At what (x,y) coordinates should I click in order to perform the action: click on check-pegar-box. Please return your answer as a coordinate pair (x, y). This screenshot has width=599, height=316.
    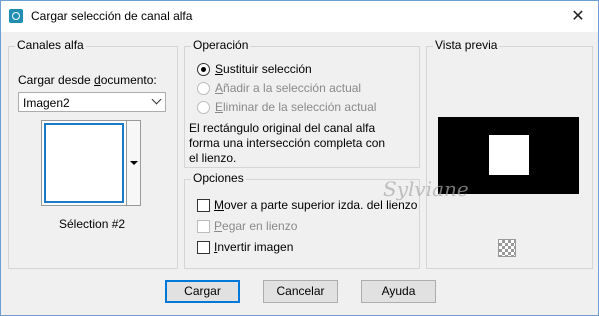
    Looking at the image, I should click on (203, 226).